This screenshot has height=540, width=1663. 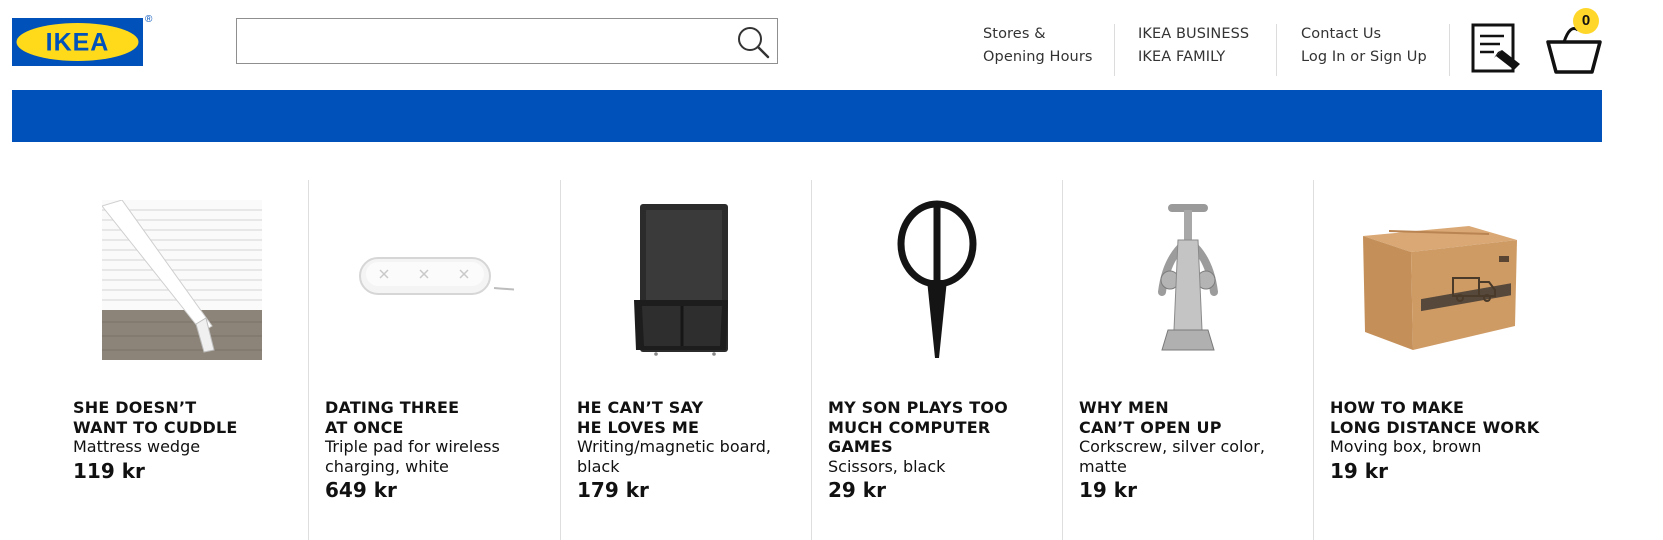 I want to click on product-title: SHE DOESN’T WANT TO CUDDLE, so click(x=155, y=417).